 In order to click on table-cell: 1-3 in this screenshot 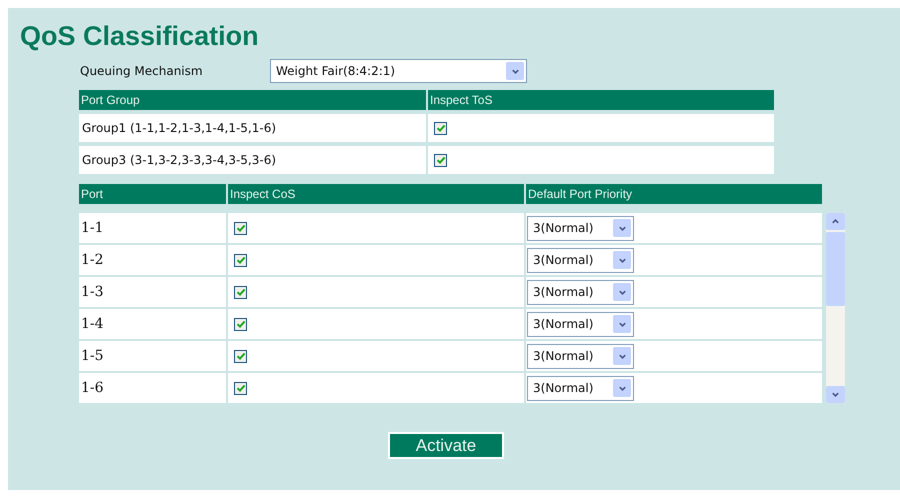, I will do `click(152, 292)`.